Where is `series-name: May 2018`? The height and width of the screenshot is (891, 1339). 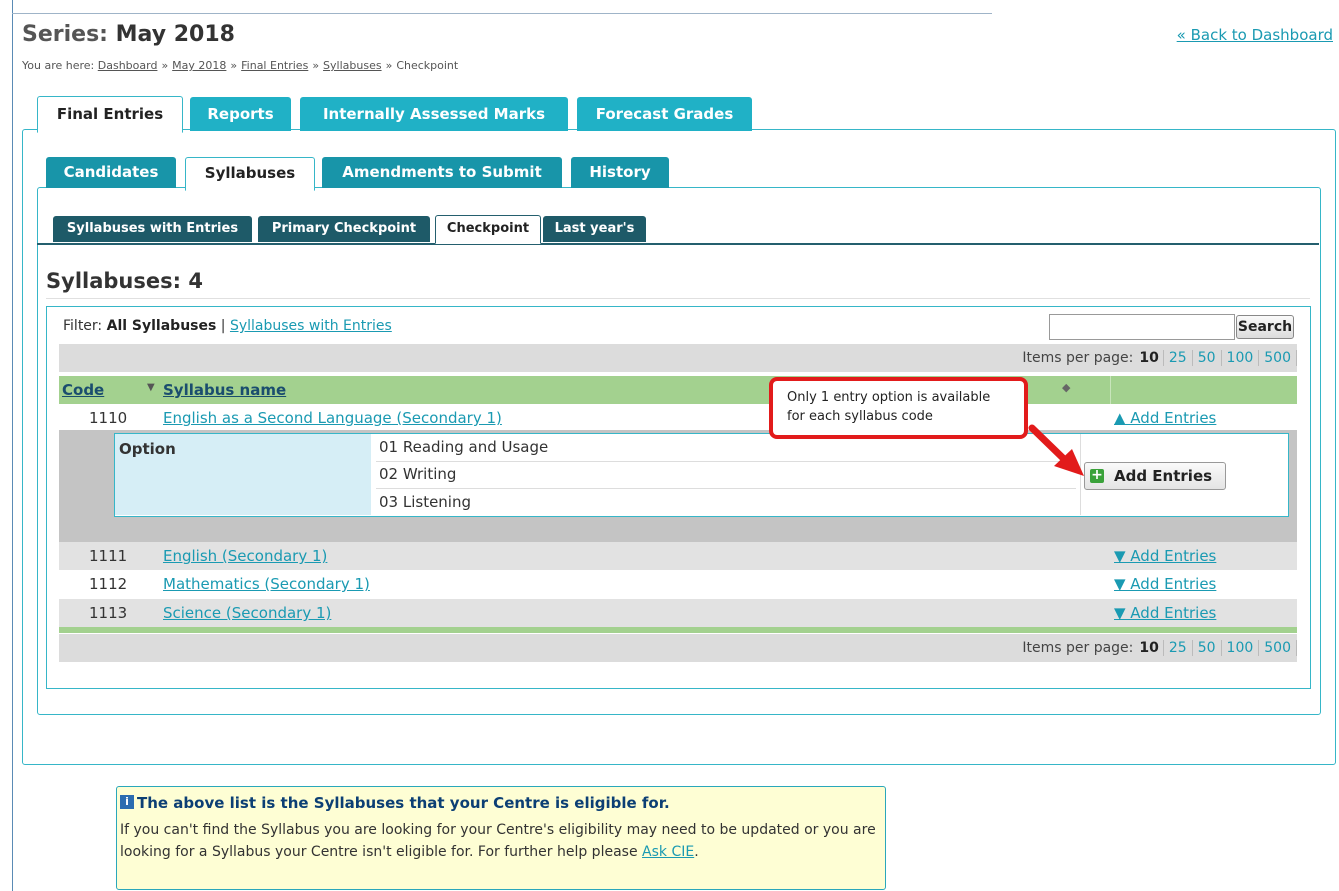
series-name: May 2018 is located at coordinates (175, 34).